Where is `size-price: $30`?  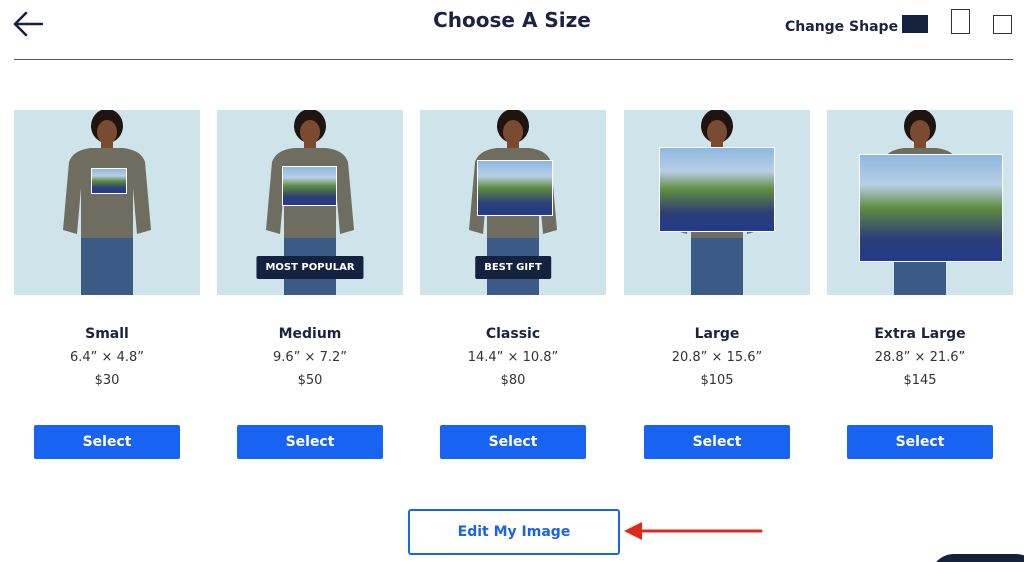 size-price: $30 is located at coordinates (107, 380).